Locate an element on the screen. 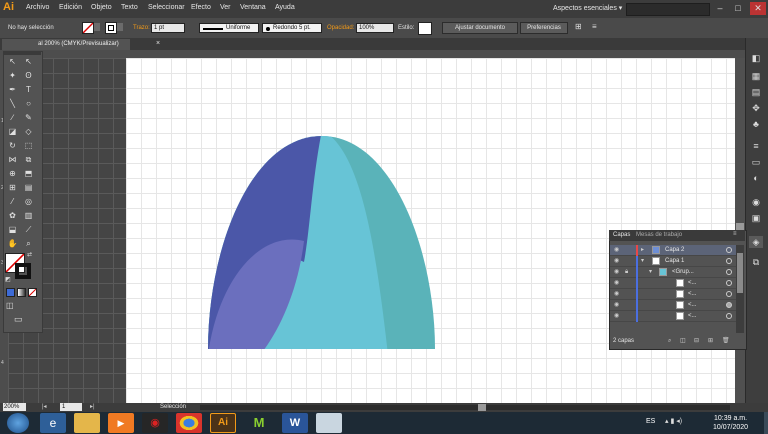 This screenshot has width=768, height=434. brushes-icon: ✥ is located at coordinates (756, 108).